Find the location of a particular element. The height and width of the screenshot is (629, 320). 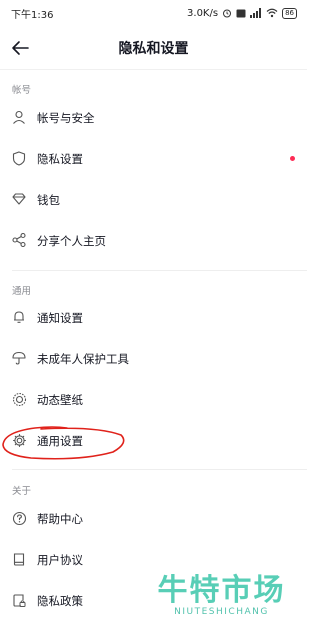

menu-item-label: 未成年人保护工具 is located at coordinates (83, 358).